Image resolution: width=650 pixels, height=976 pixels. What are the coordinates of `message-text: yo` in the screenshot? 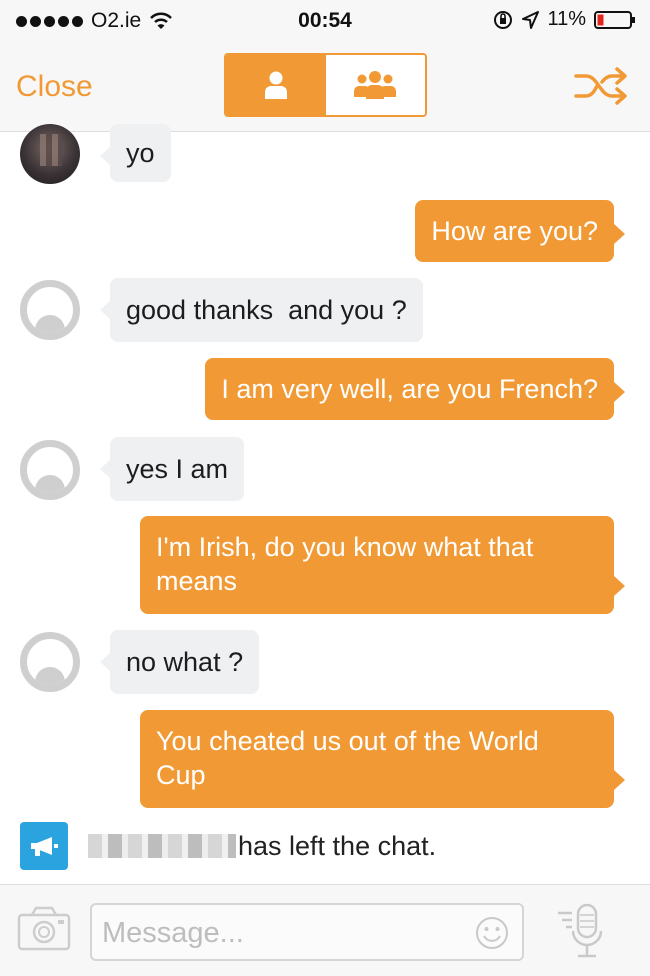 It's located at (140, 153).